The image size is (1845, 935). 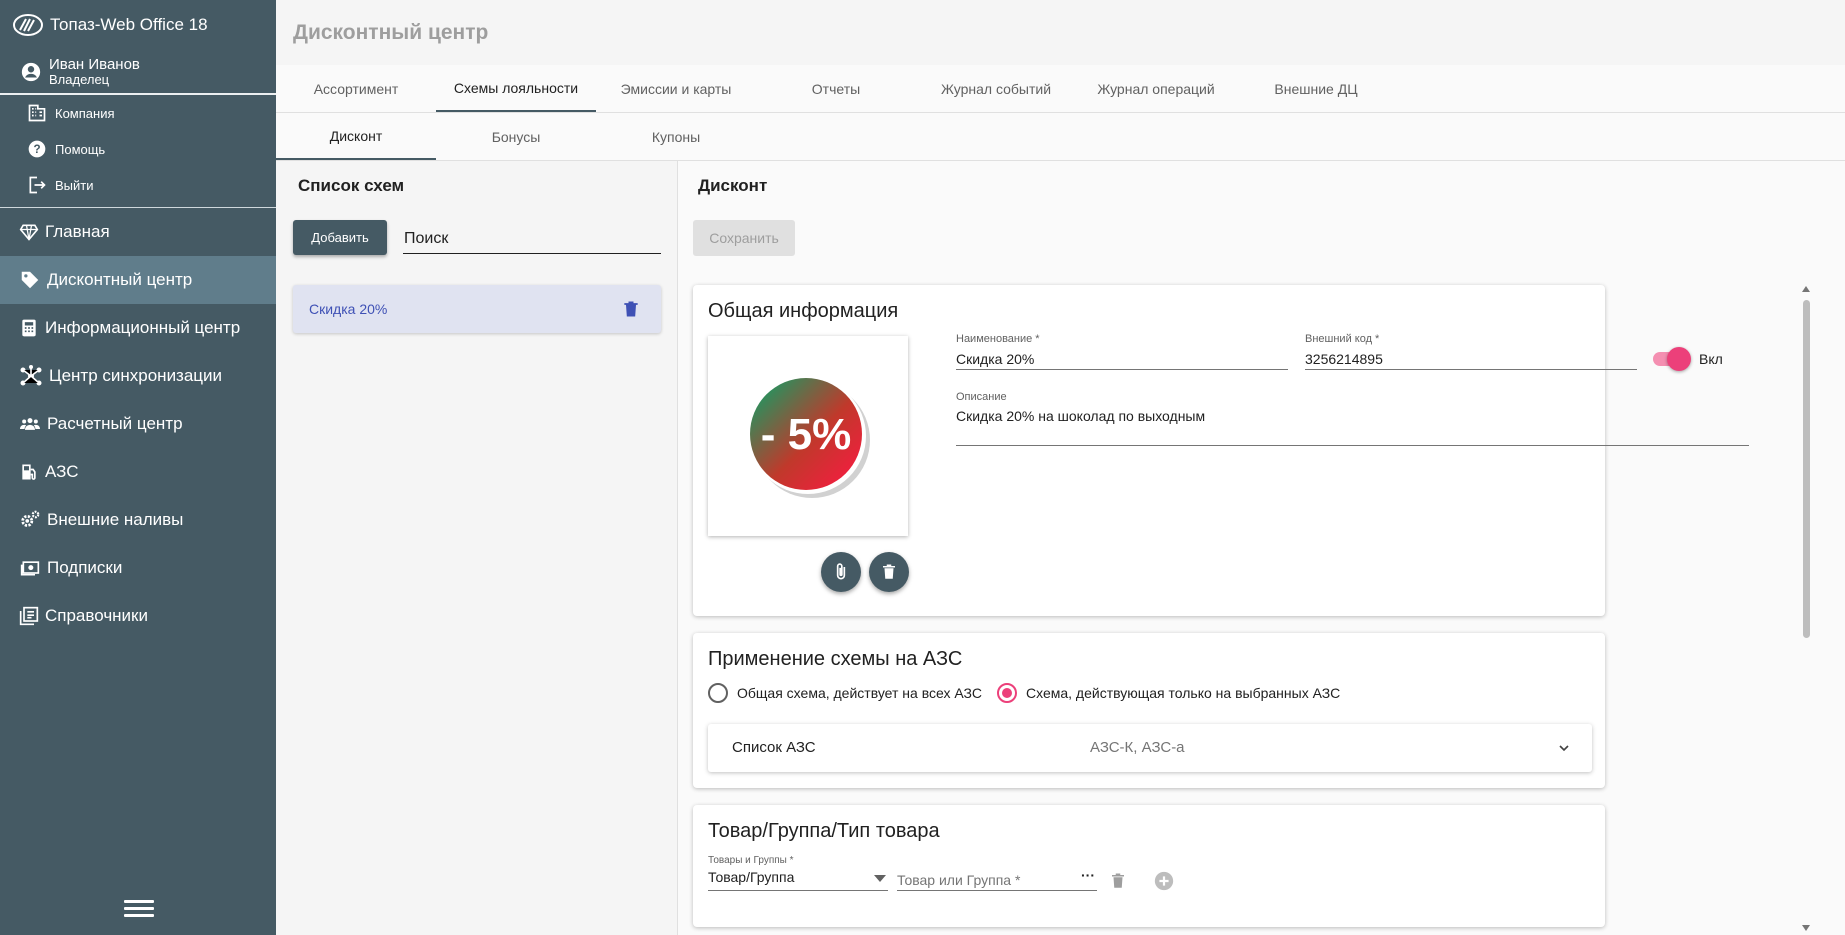 What do you see at coordinates (138, 472) in the screenshot?
I see `nav-item-gas-stations: АЗС` at bounding box center [138, 472].